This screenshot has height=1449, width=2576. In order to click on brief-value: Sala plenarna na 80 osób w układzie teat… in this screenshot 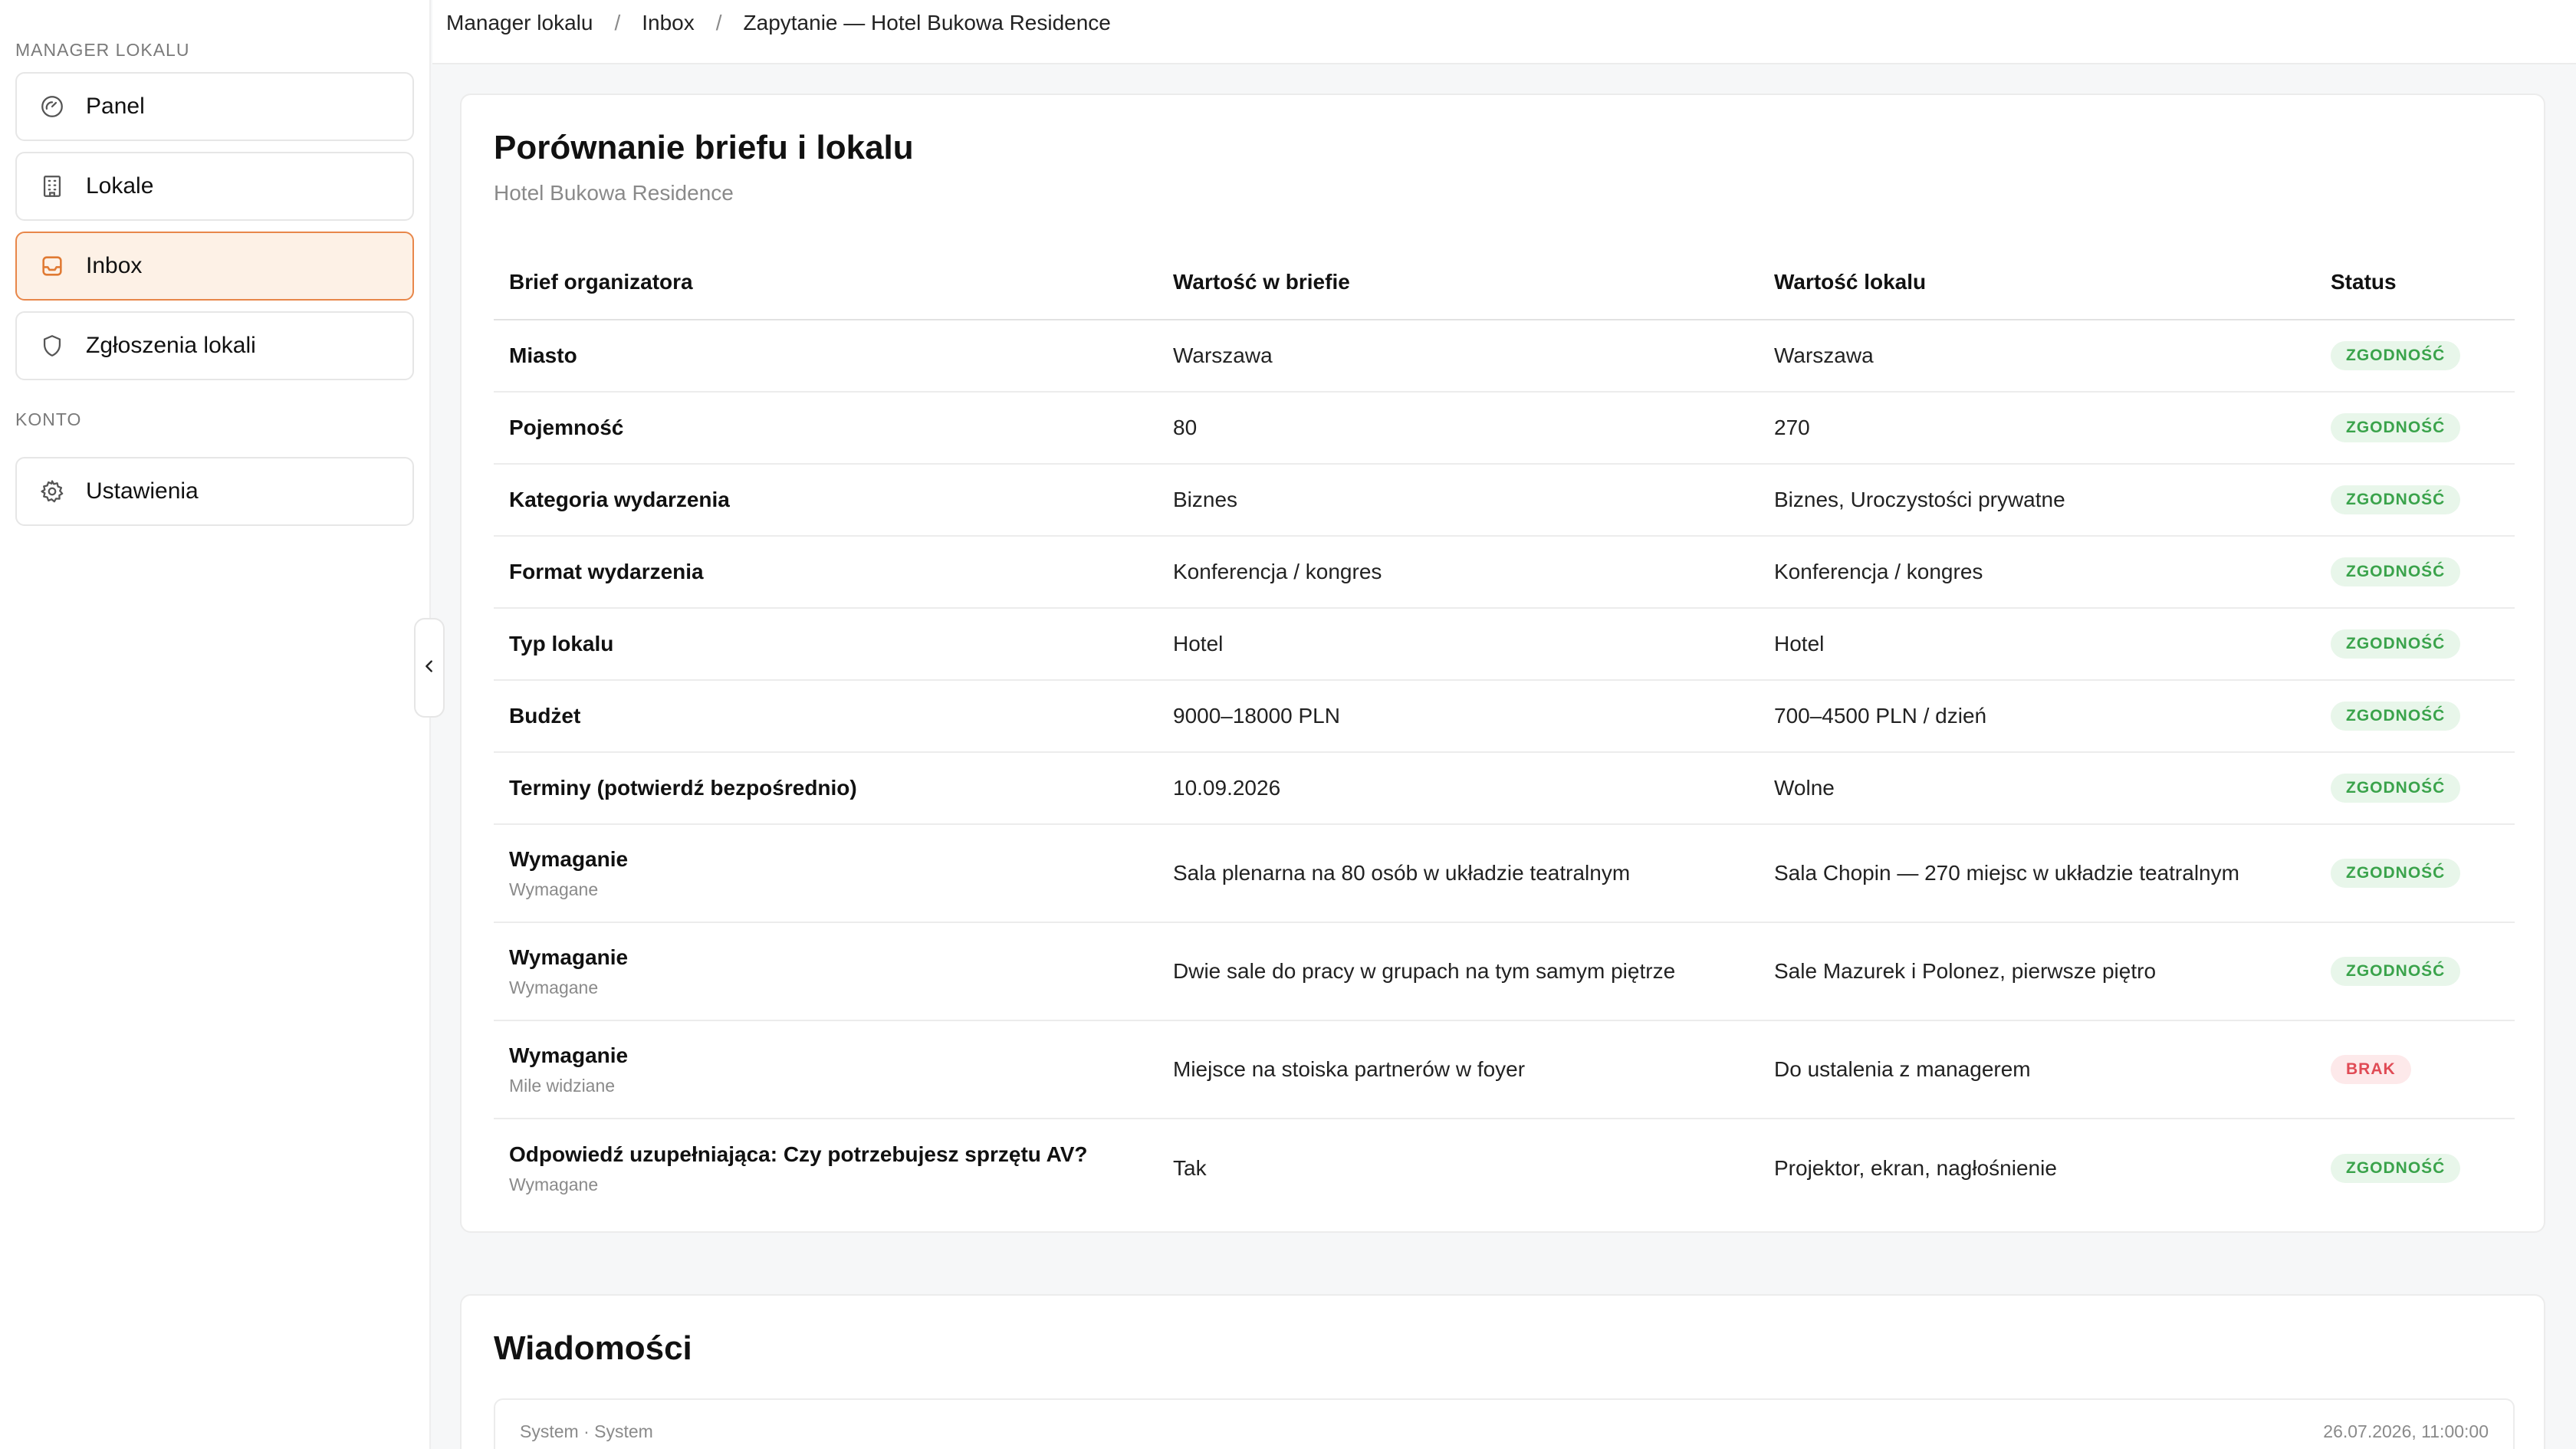, I will do `click(1402, 873)`.